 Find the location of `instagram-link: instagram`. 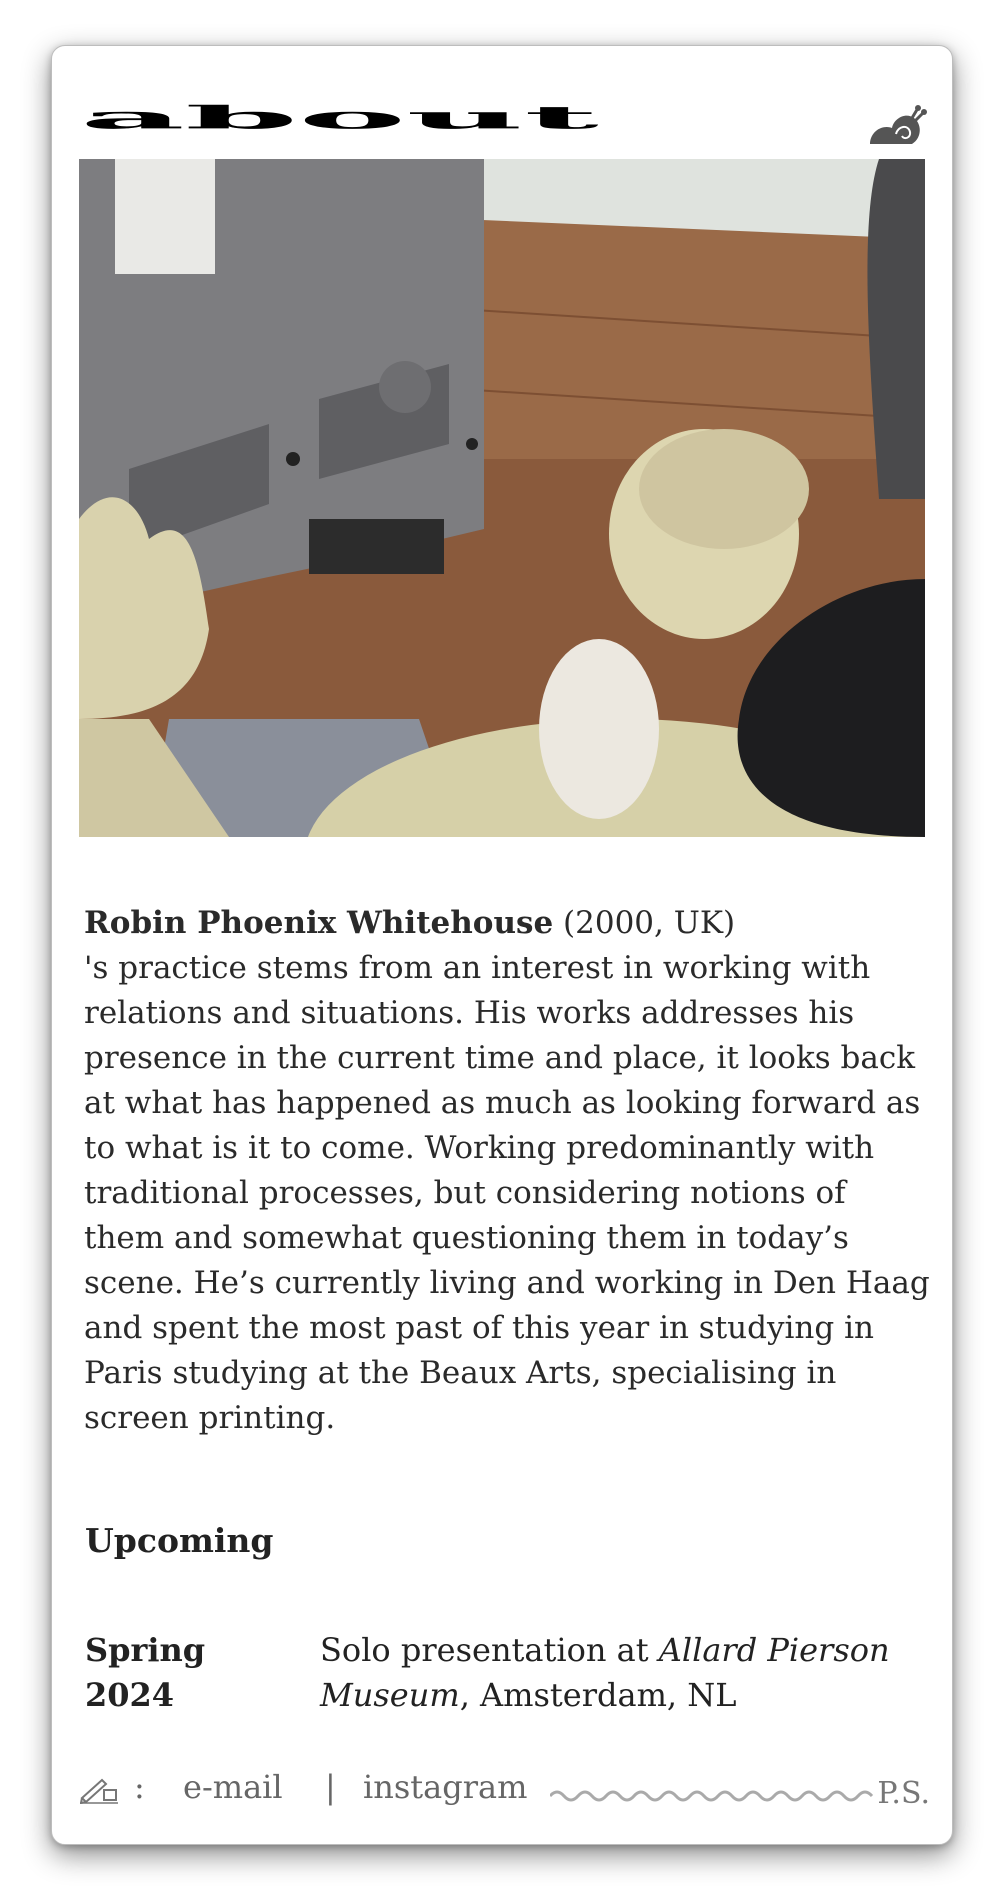

instagram-link: instagram is located at coordinates (445, 1787).